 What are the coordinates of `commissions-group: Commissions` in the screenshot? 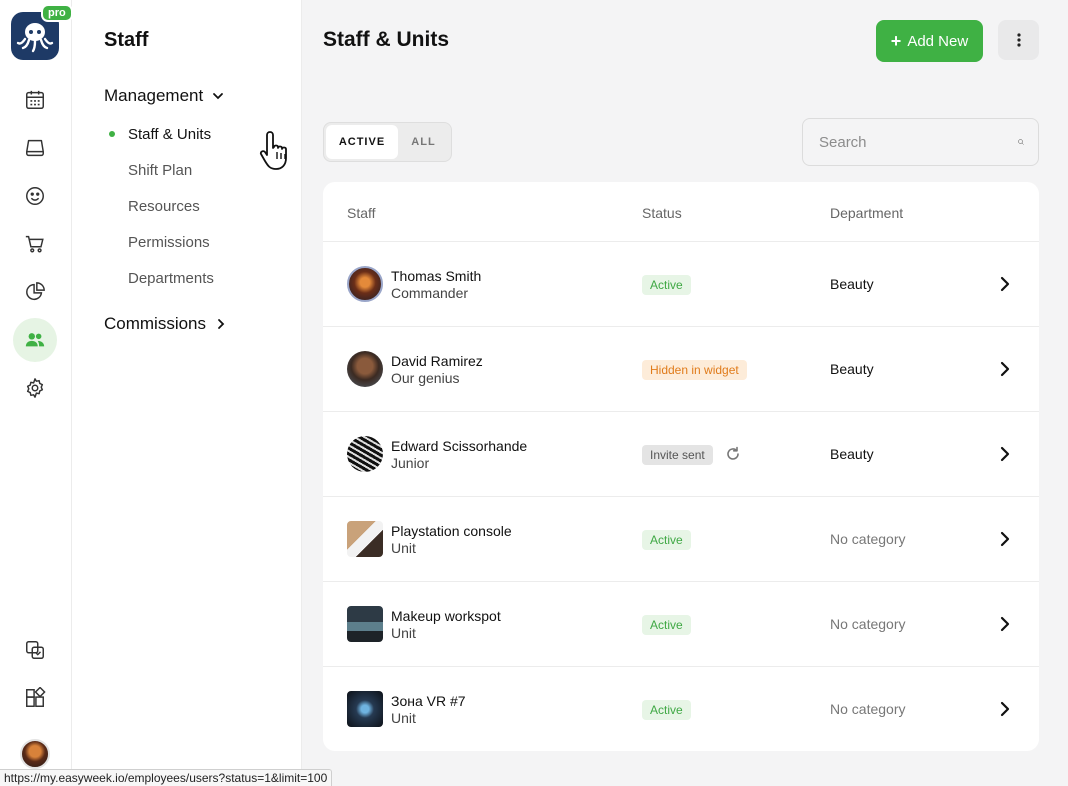 It's located at (166, 324).